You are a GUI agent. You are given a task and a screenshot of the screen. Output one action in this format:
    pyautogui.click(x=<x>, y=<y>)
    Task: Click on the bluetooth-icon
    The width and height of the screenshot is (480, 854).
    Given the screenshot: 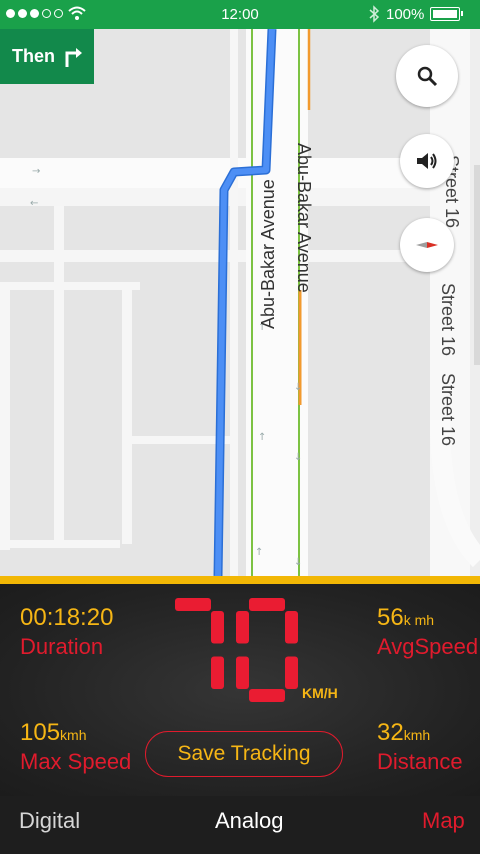 What is the action you would take?
    pyautogui.click(x=374, y=14)
    